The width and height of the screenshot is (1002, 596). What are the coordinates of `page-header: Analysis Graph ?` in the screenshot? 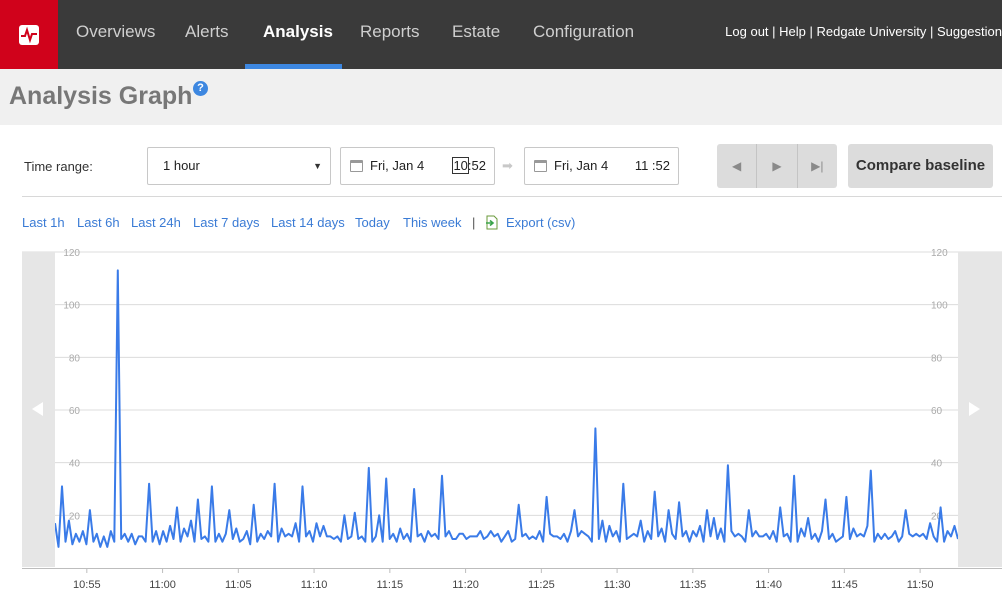 It's located at (501, 97).